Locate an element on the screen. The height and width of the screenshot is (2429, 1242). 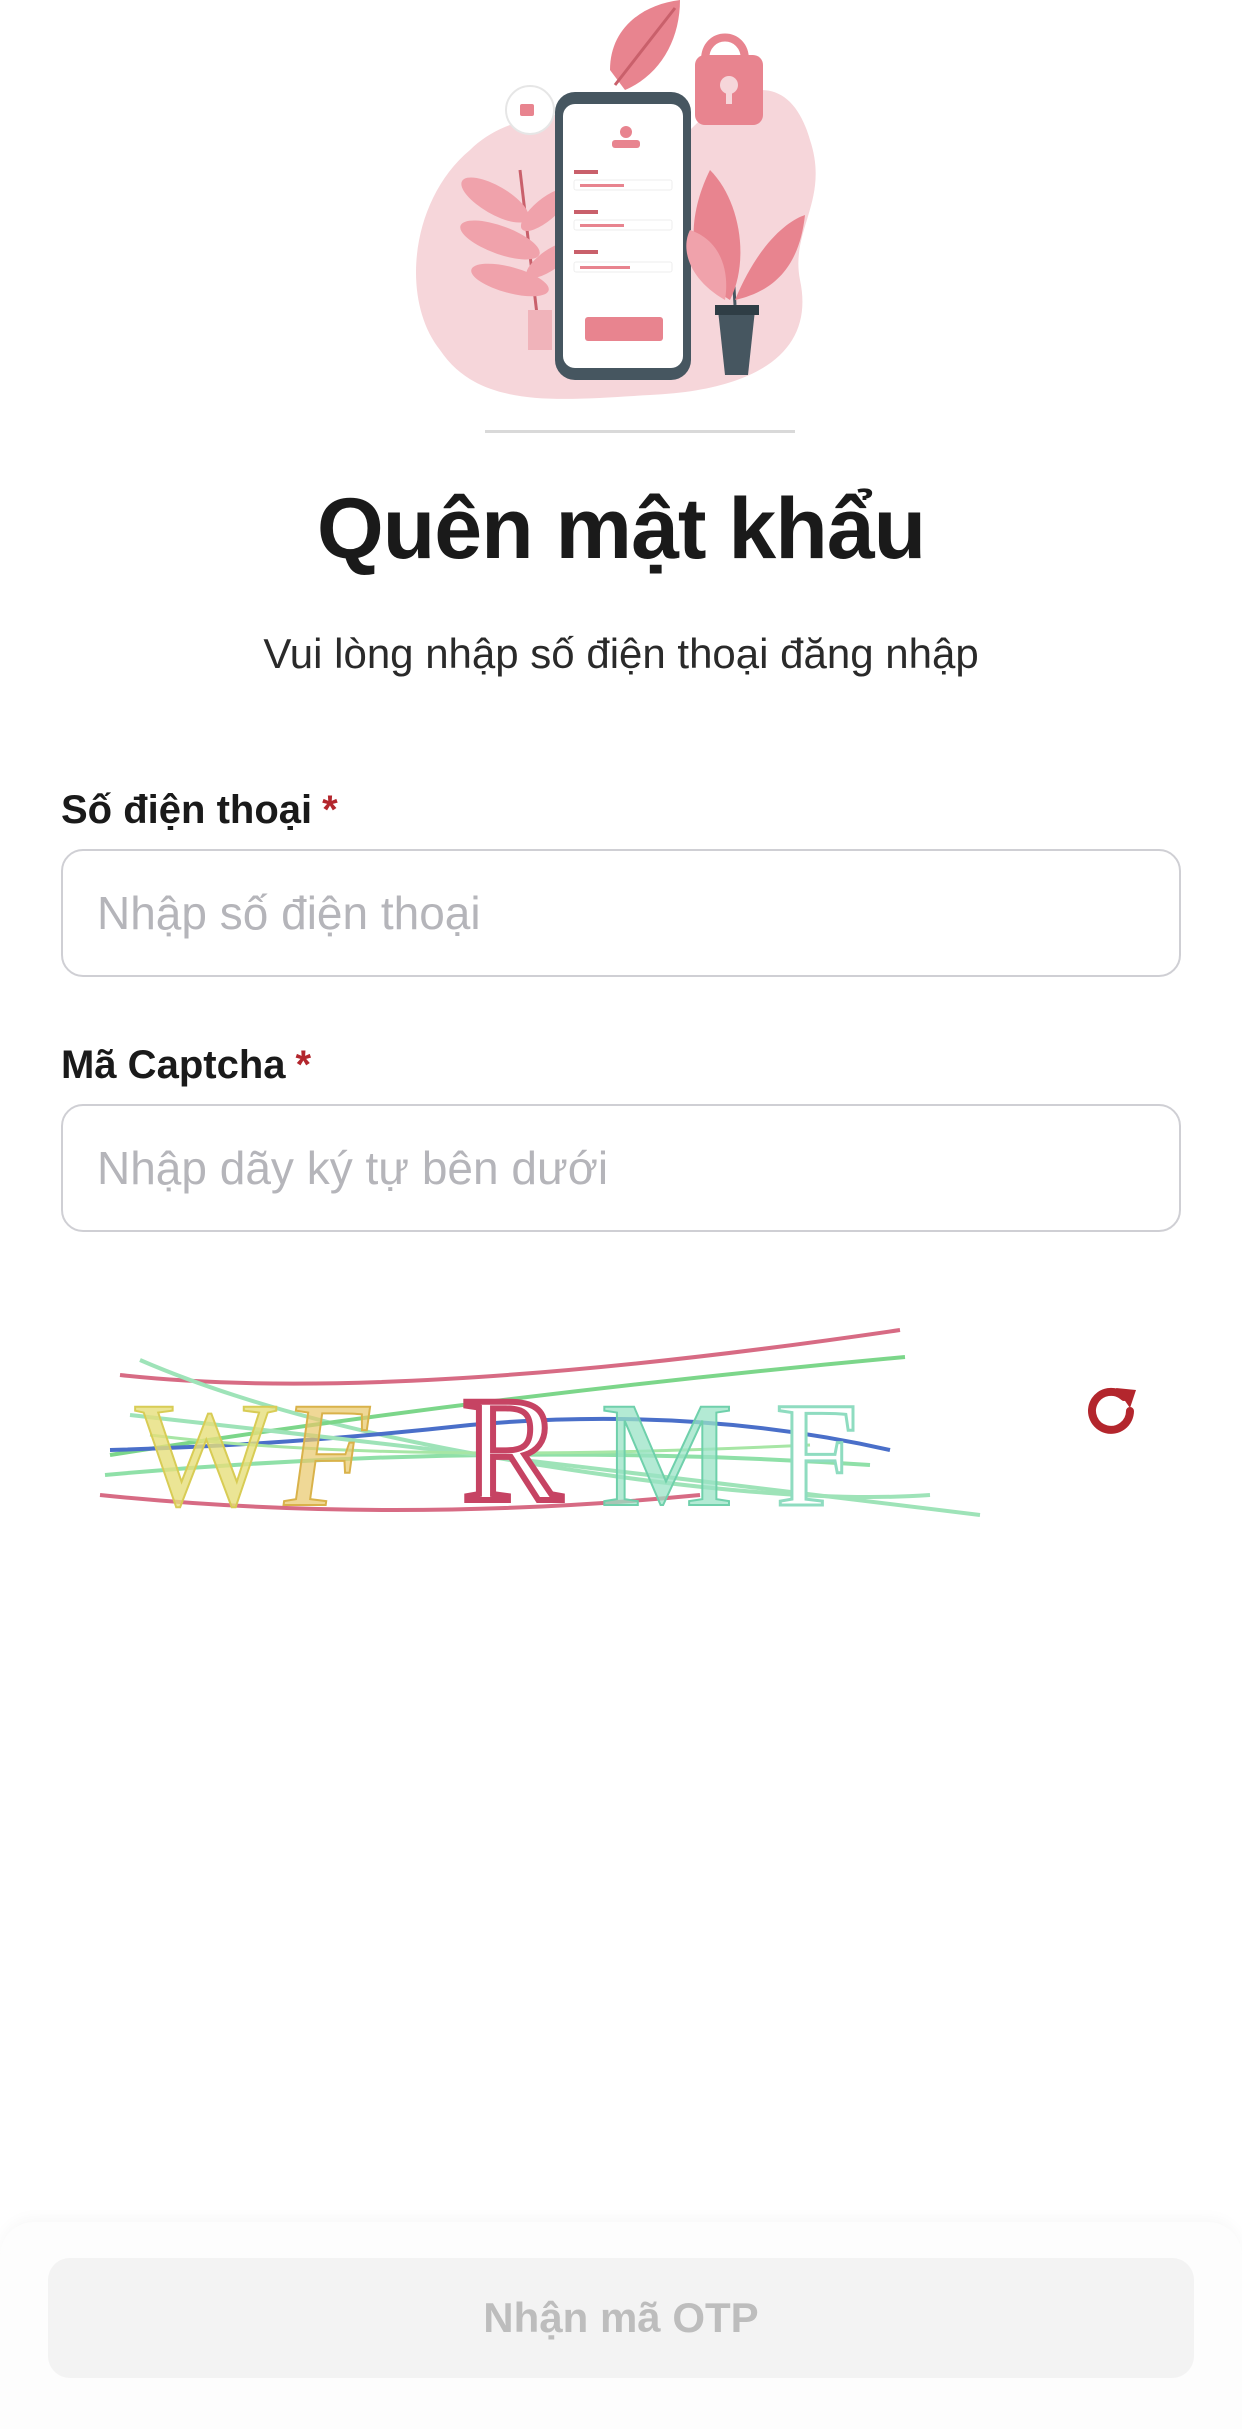
illustration-lock is located at coordinates (729, 79).